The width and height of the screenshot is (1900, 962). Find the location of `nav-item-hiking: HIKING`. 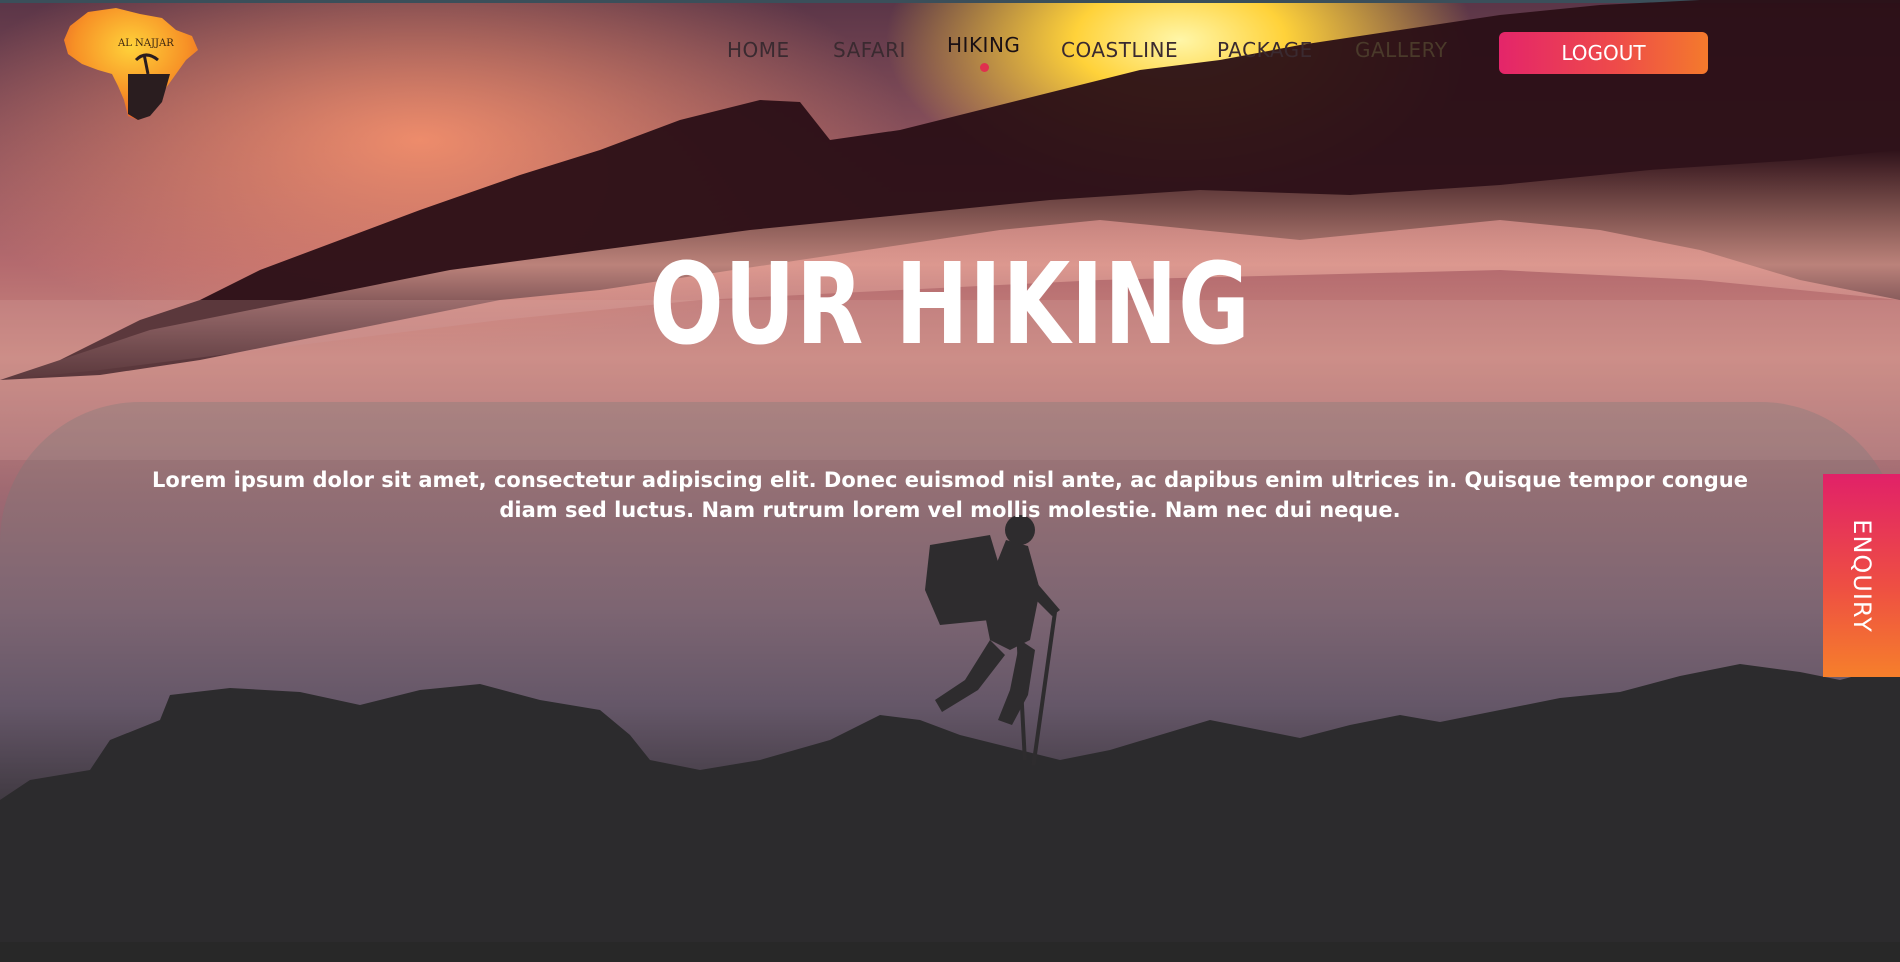

nav-item-hiking: HIKING is located at coordinates (984, 52).